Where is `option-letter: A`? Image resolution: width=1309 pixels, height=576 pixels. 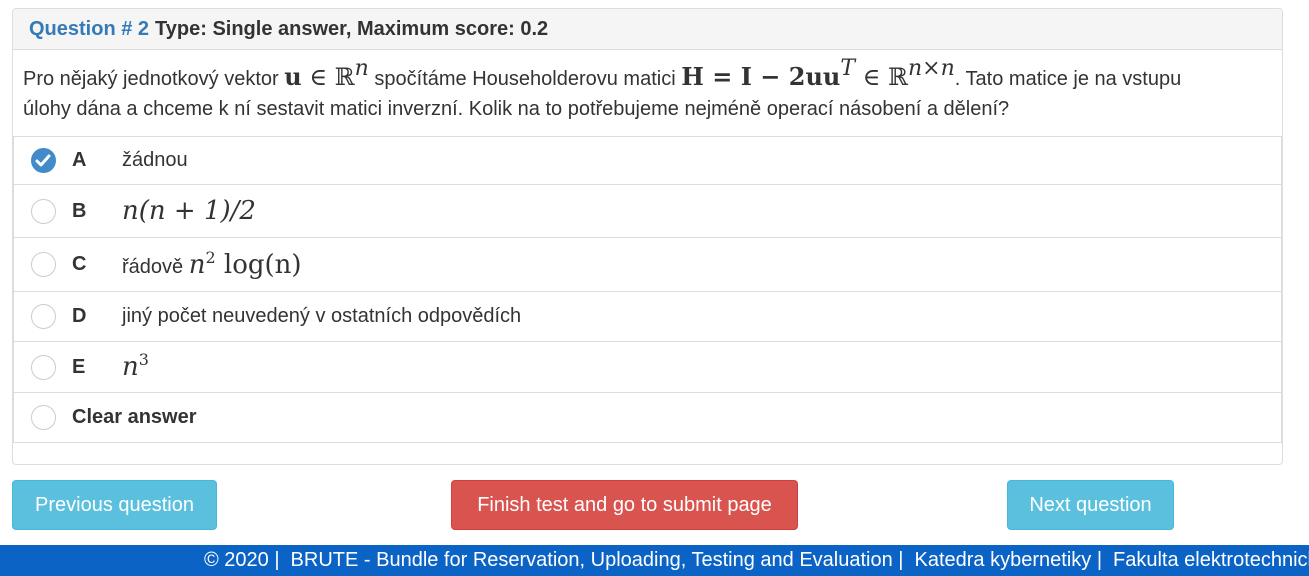
option-letter: A is located at coordinates (79, 160).